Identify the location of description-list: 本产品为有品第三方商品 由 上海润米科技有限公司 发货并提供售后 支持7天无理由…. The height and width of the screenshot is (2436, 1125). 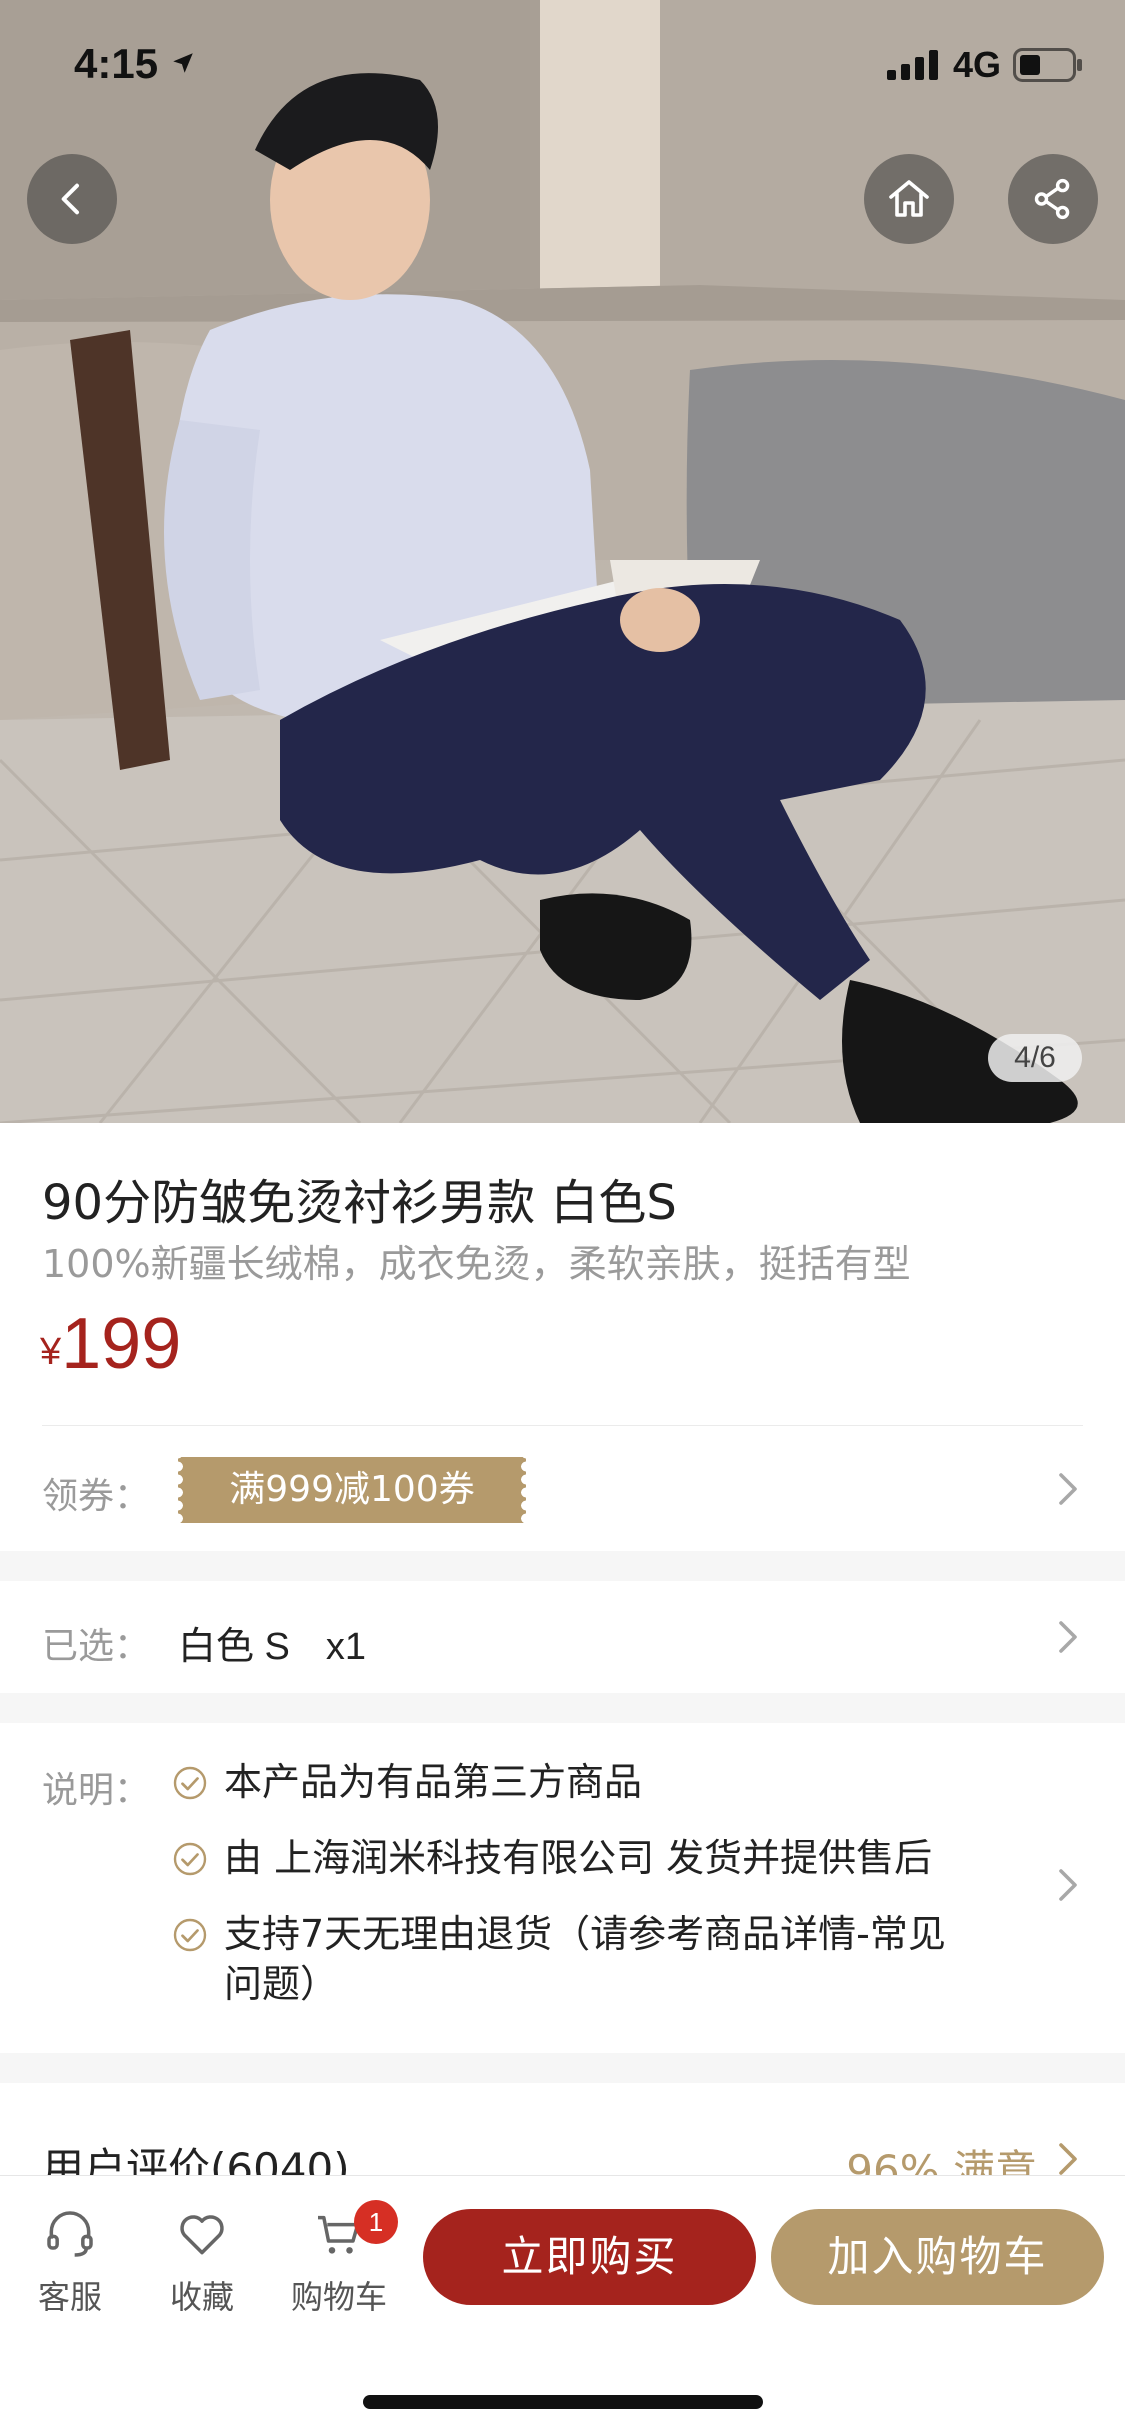
(592, 1896).